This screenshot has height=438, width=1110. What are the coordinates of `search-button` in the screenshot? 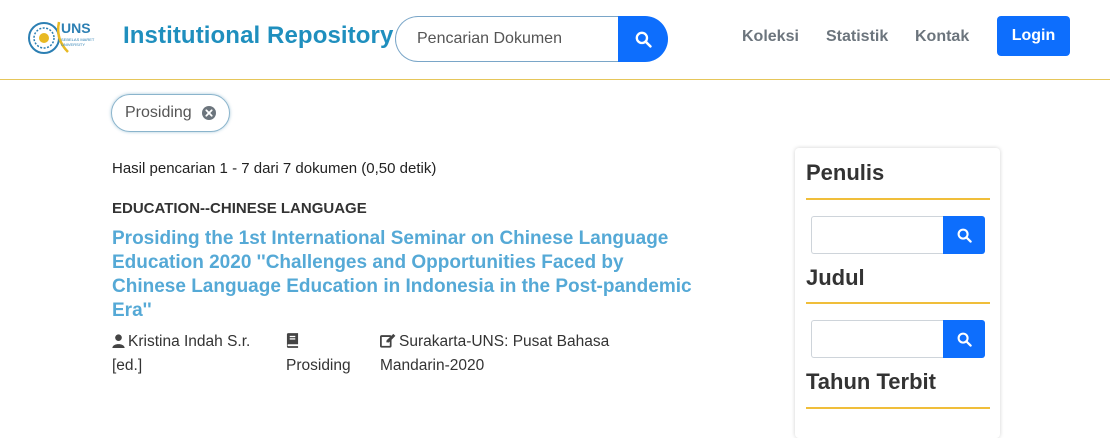 It's located at (643, 39).